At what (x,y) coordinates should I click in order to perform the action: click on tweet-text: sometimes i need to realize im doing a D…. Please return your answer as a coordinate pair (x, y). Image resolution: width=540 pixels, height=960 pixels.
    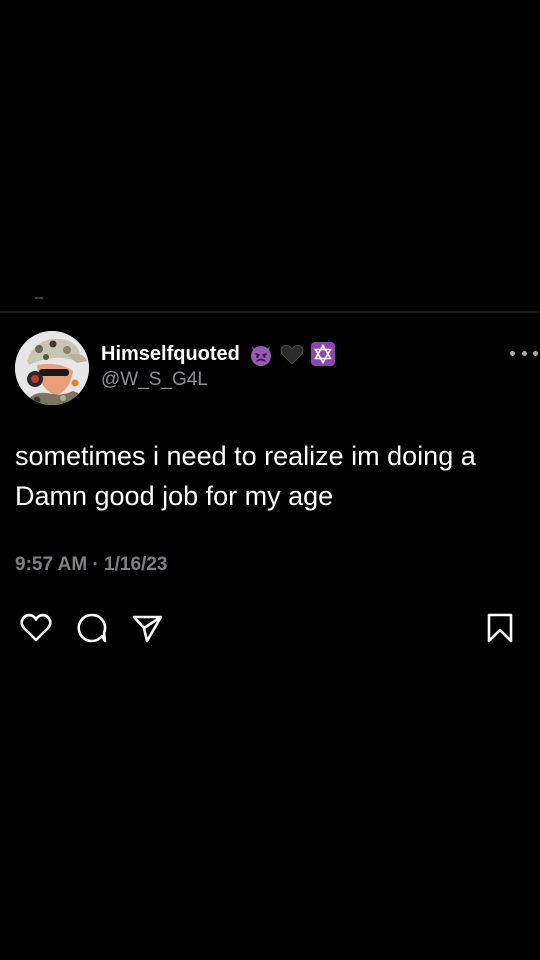
    Looking at the image, I should click on (245, 476).